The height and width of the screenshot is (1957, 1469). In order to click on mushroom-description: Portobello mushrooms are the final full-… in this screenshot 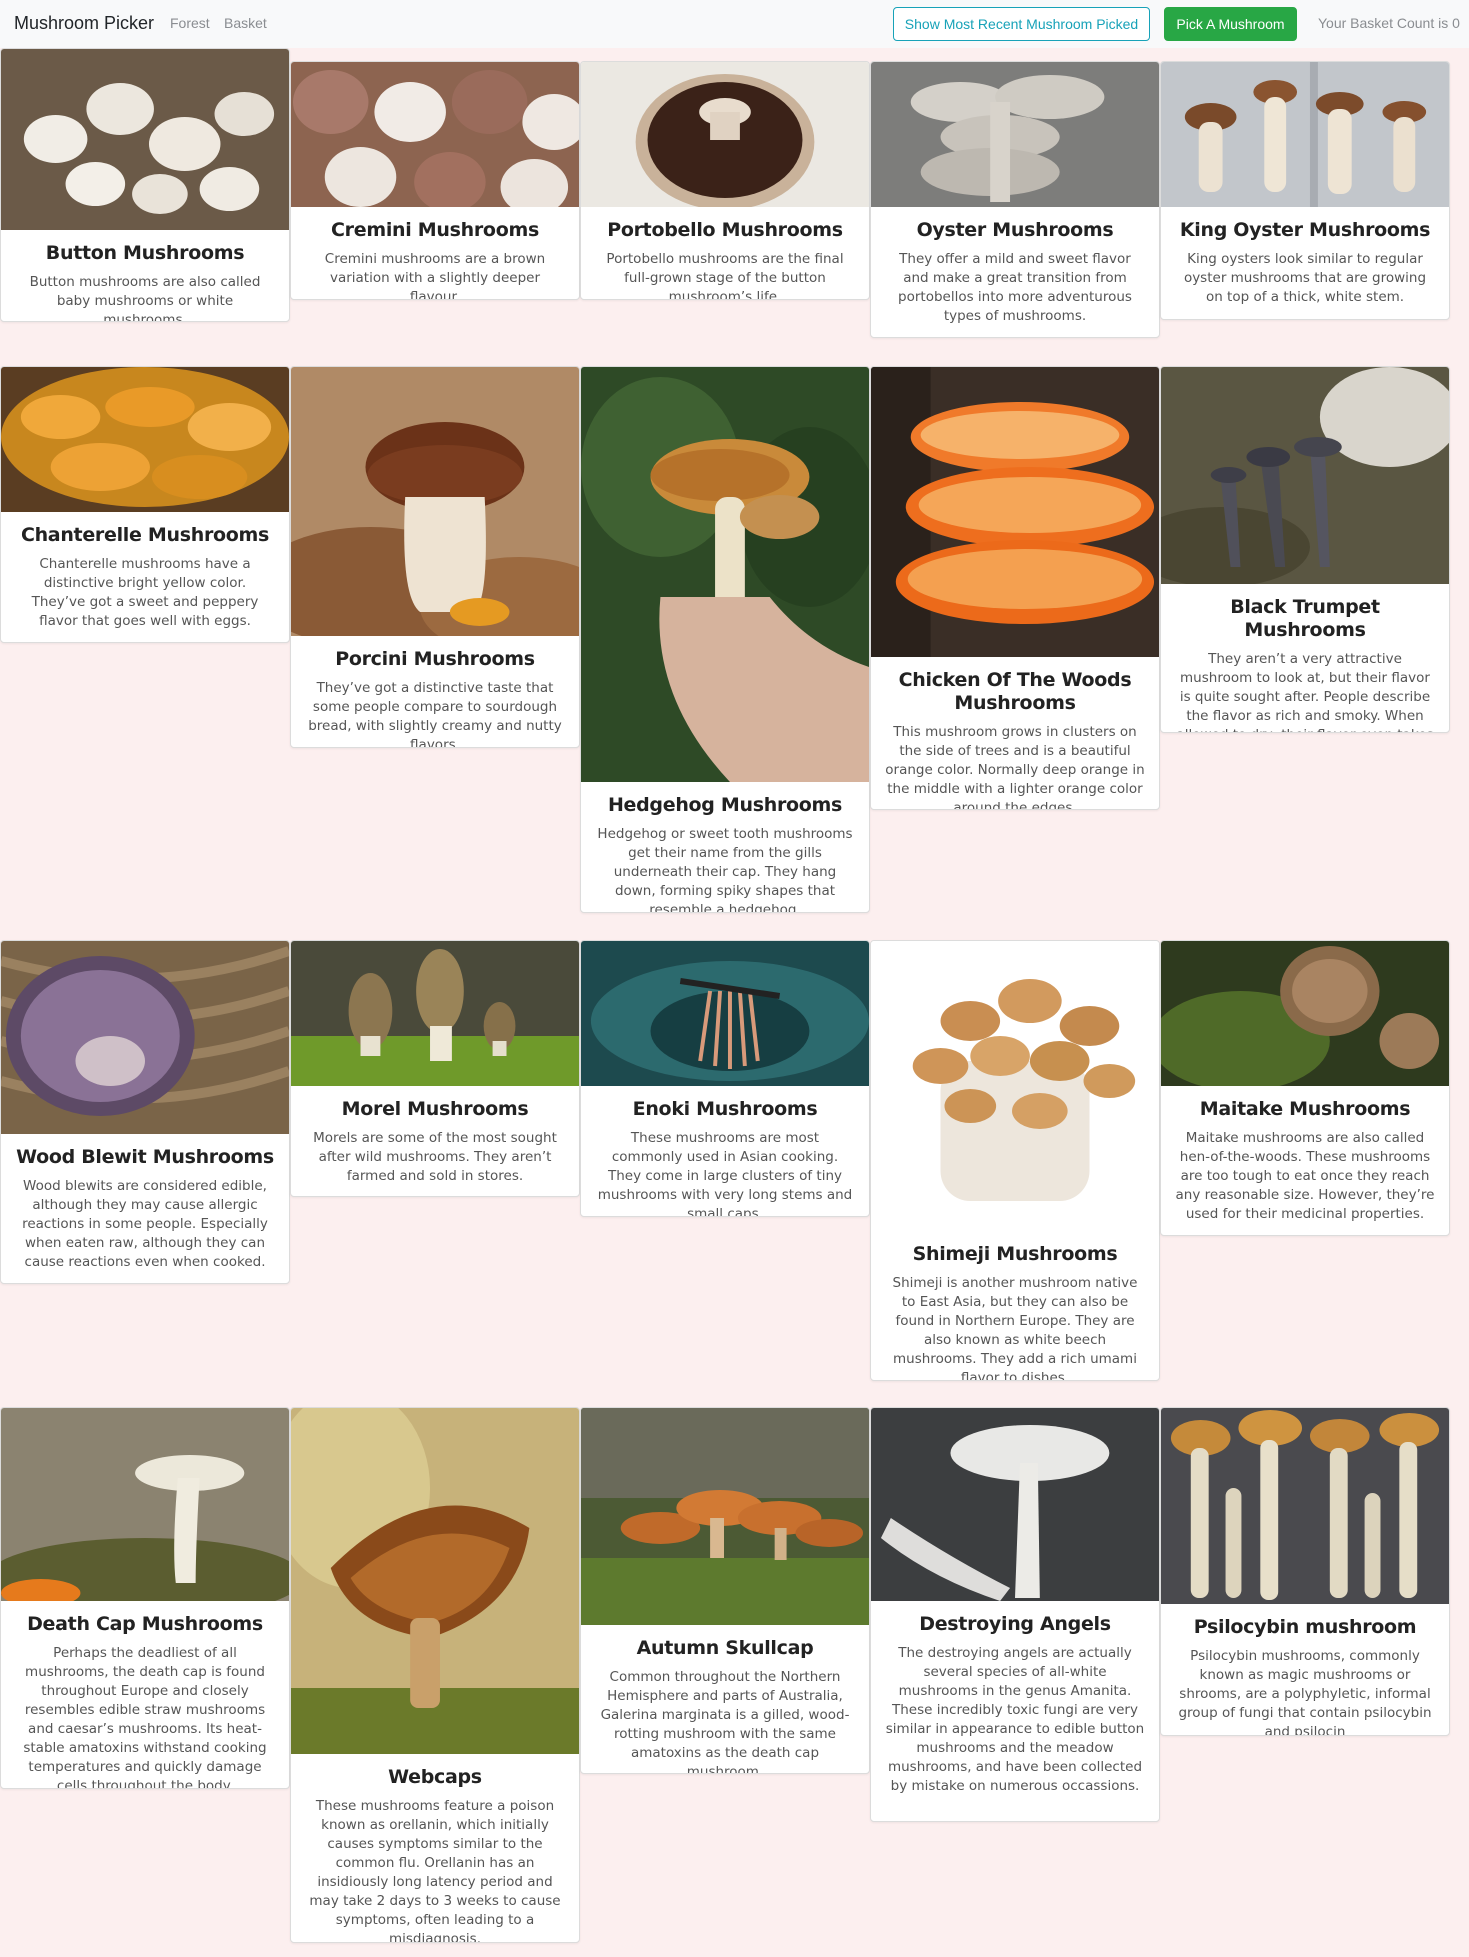, I will do `click(725, 275)`.